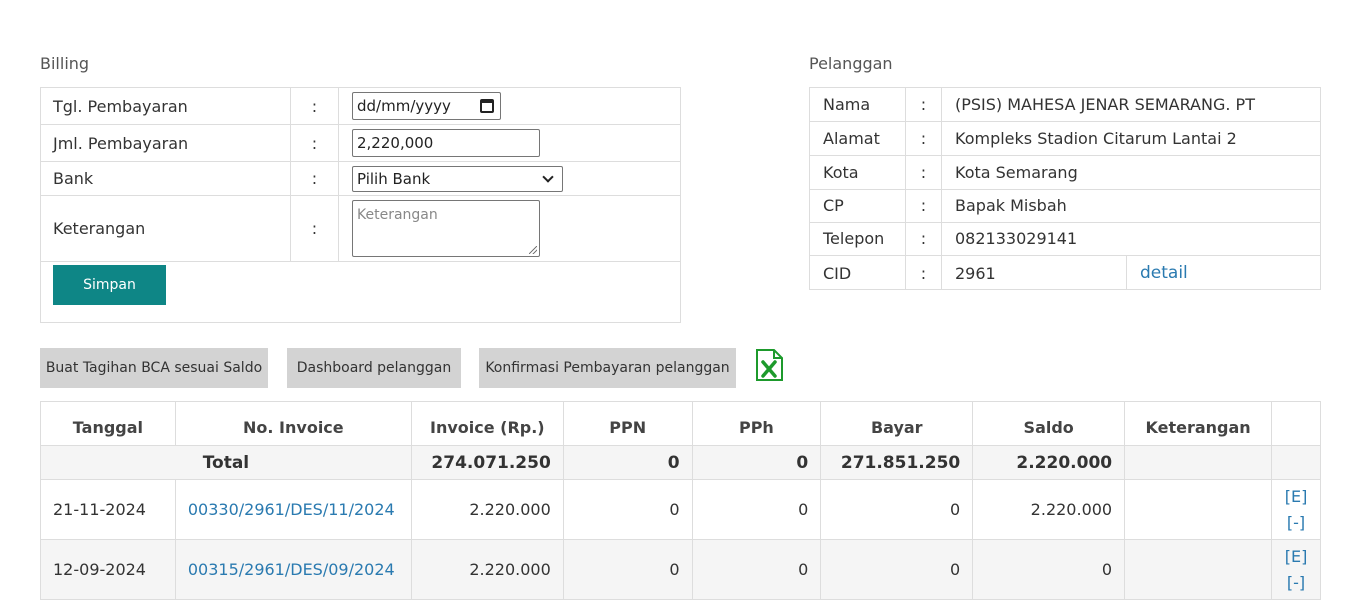 The width and height of the screenshot is (1362, 603). Describe the element at coordinates (404, 106) in the screenshot. I see `date-value: dd/mm/yyyy` at that location.